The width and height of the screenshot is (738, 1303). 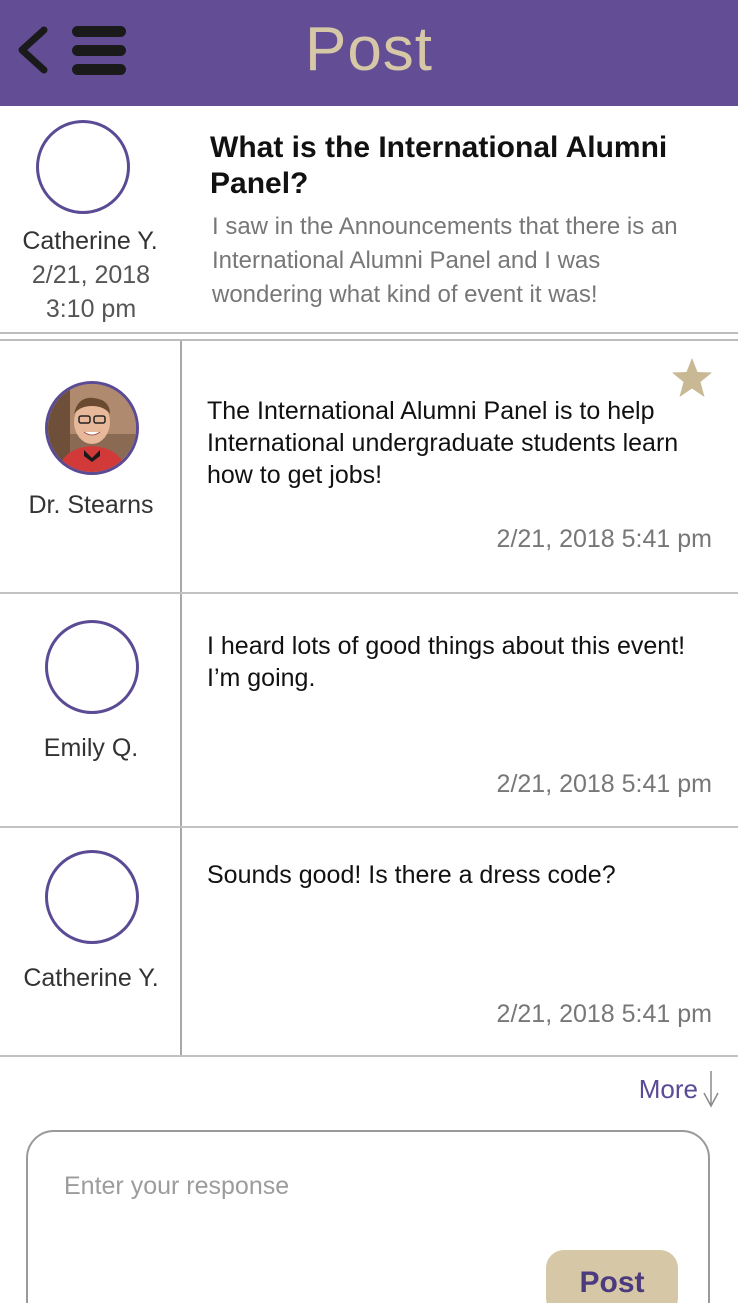 What do you see at coordinates (91, 978) in the screenshot?
I see `reply-author: Catherine Y.` at bounding box center [91, 978].